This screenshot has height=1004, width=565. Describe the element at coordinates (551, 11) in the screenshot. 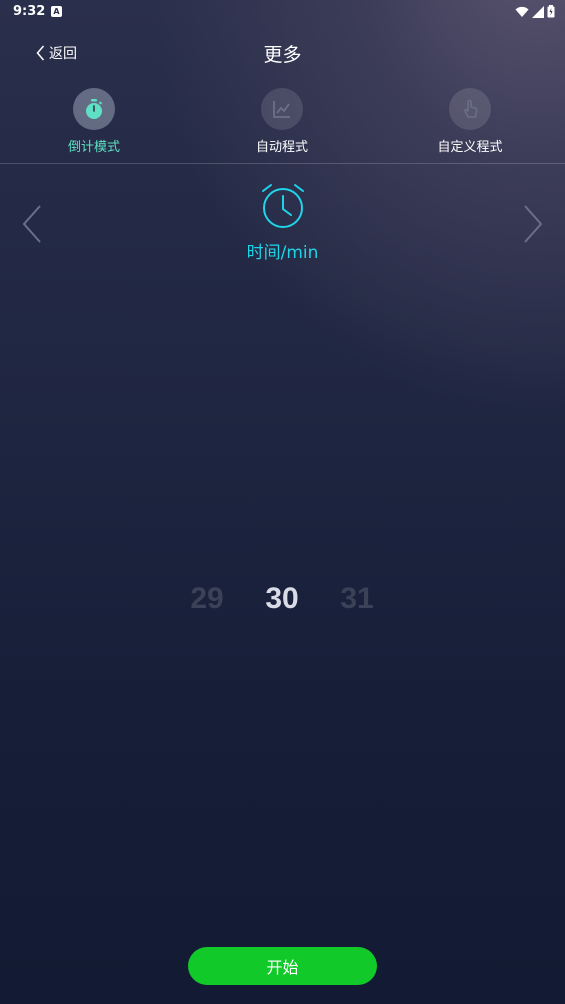

I see `battery-icon` at that location.